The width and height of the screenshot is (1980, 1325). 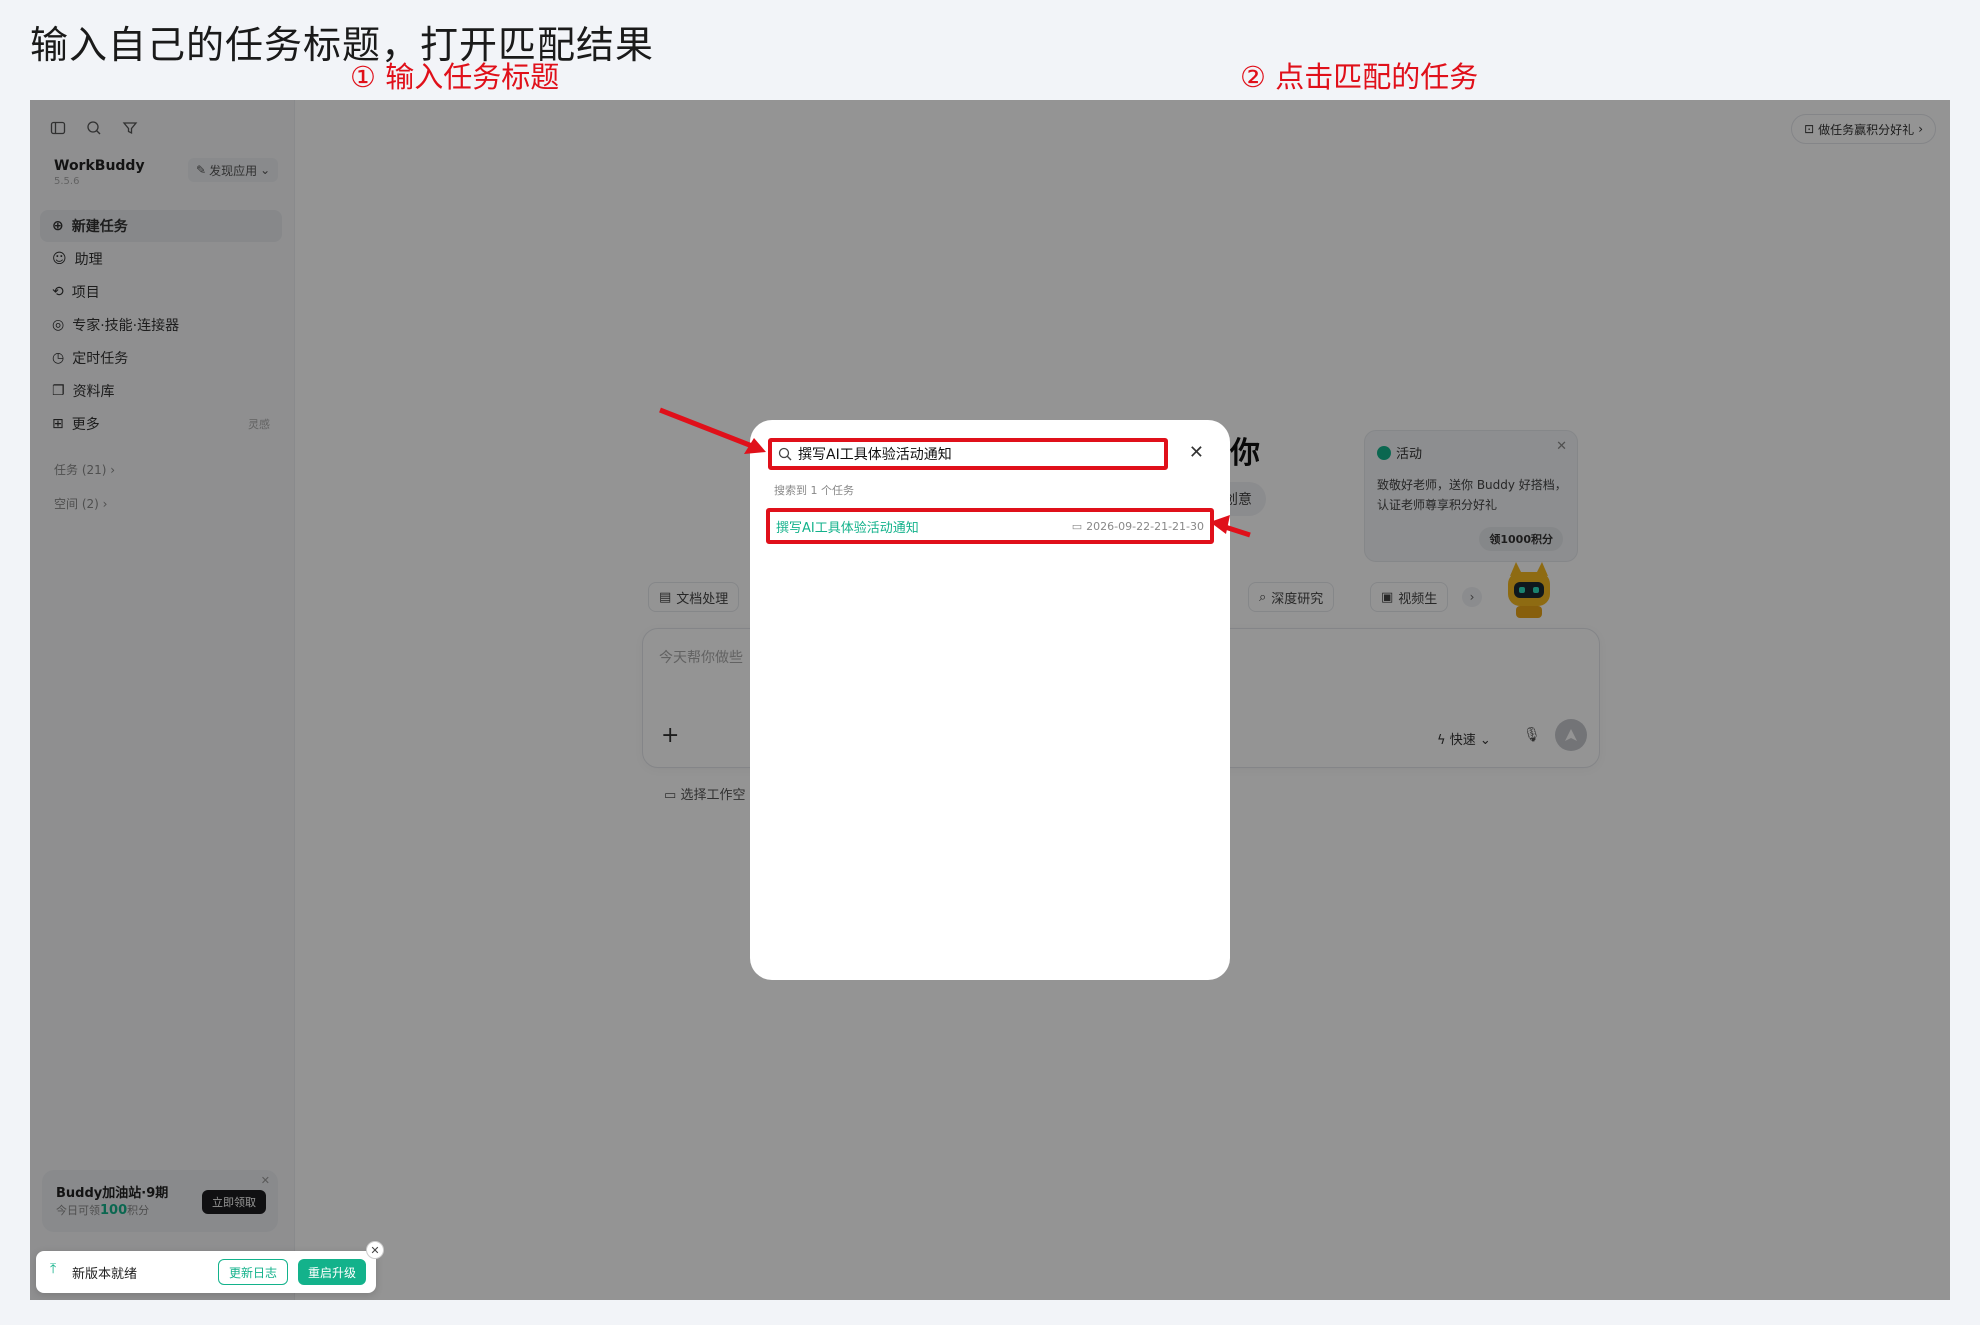 What do you see at coordinates (105, 1274) in the screenshot?
I see `update-ready-text: 新版本就绪` at bounding box center [105, 1274].